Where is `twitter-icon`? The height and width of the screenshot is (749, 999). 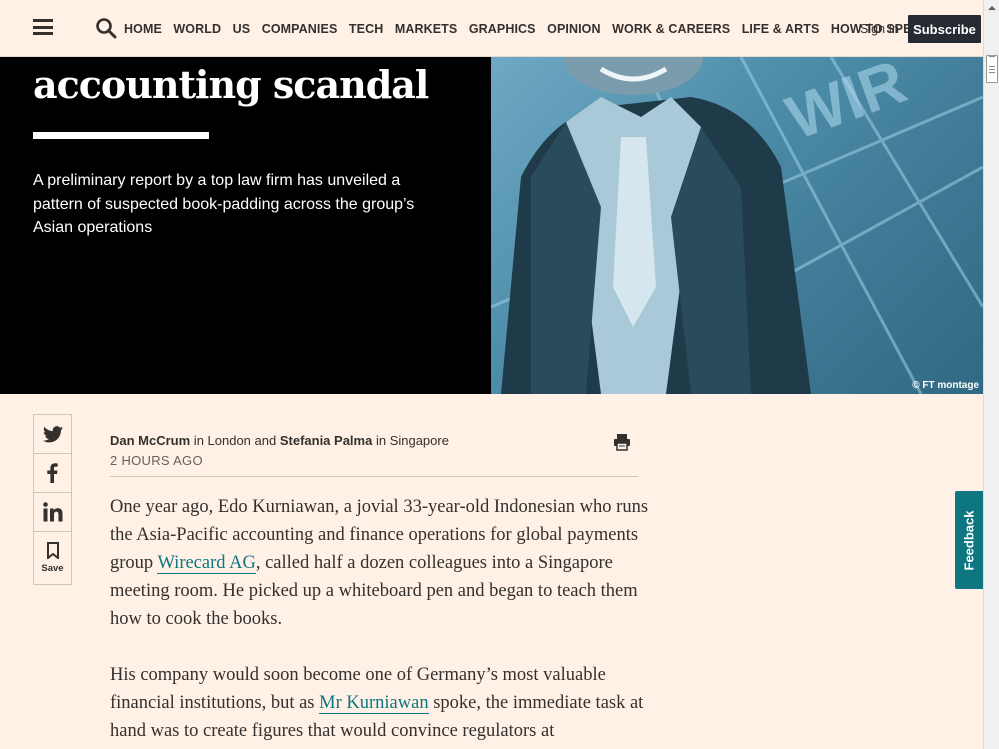 twitter-icon is located at coordinates (52, 433).